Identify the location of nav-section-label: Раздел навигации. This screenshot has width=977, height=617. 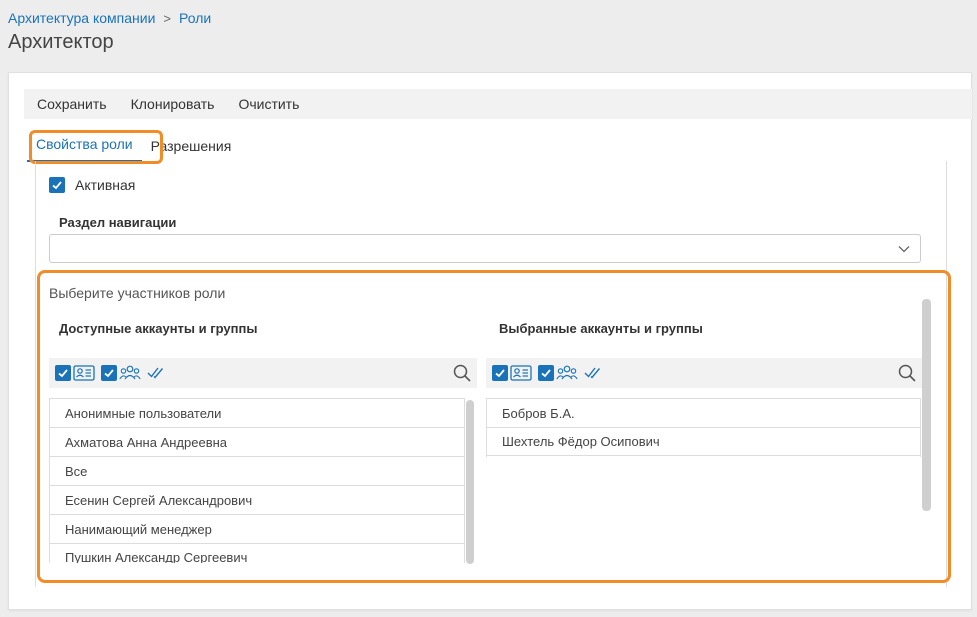
(118, 222).